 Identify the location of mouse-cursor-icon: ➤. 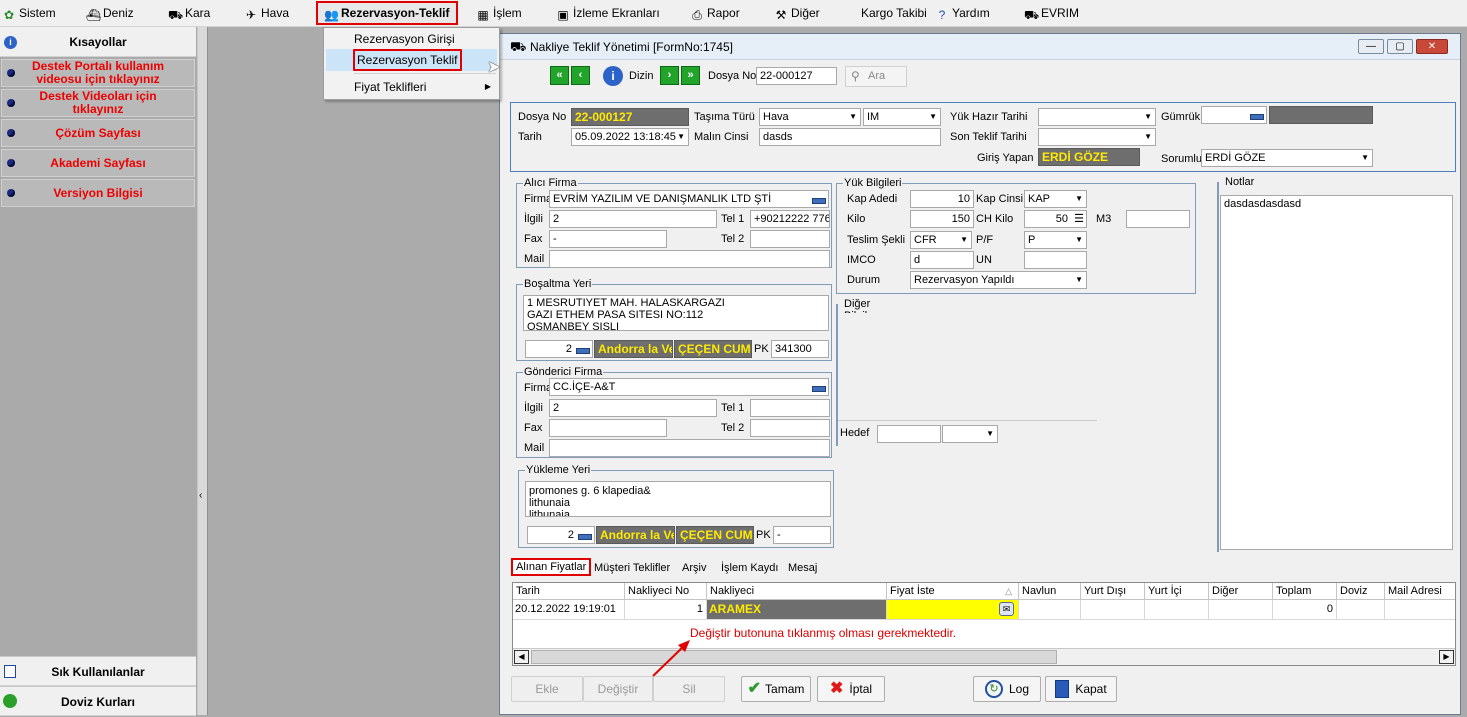
(494, 67).